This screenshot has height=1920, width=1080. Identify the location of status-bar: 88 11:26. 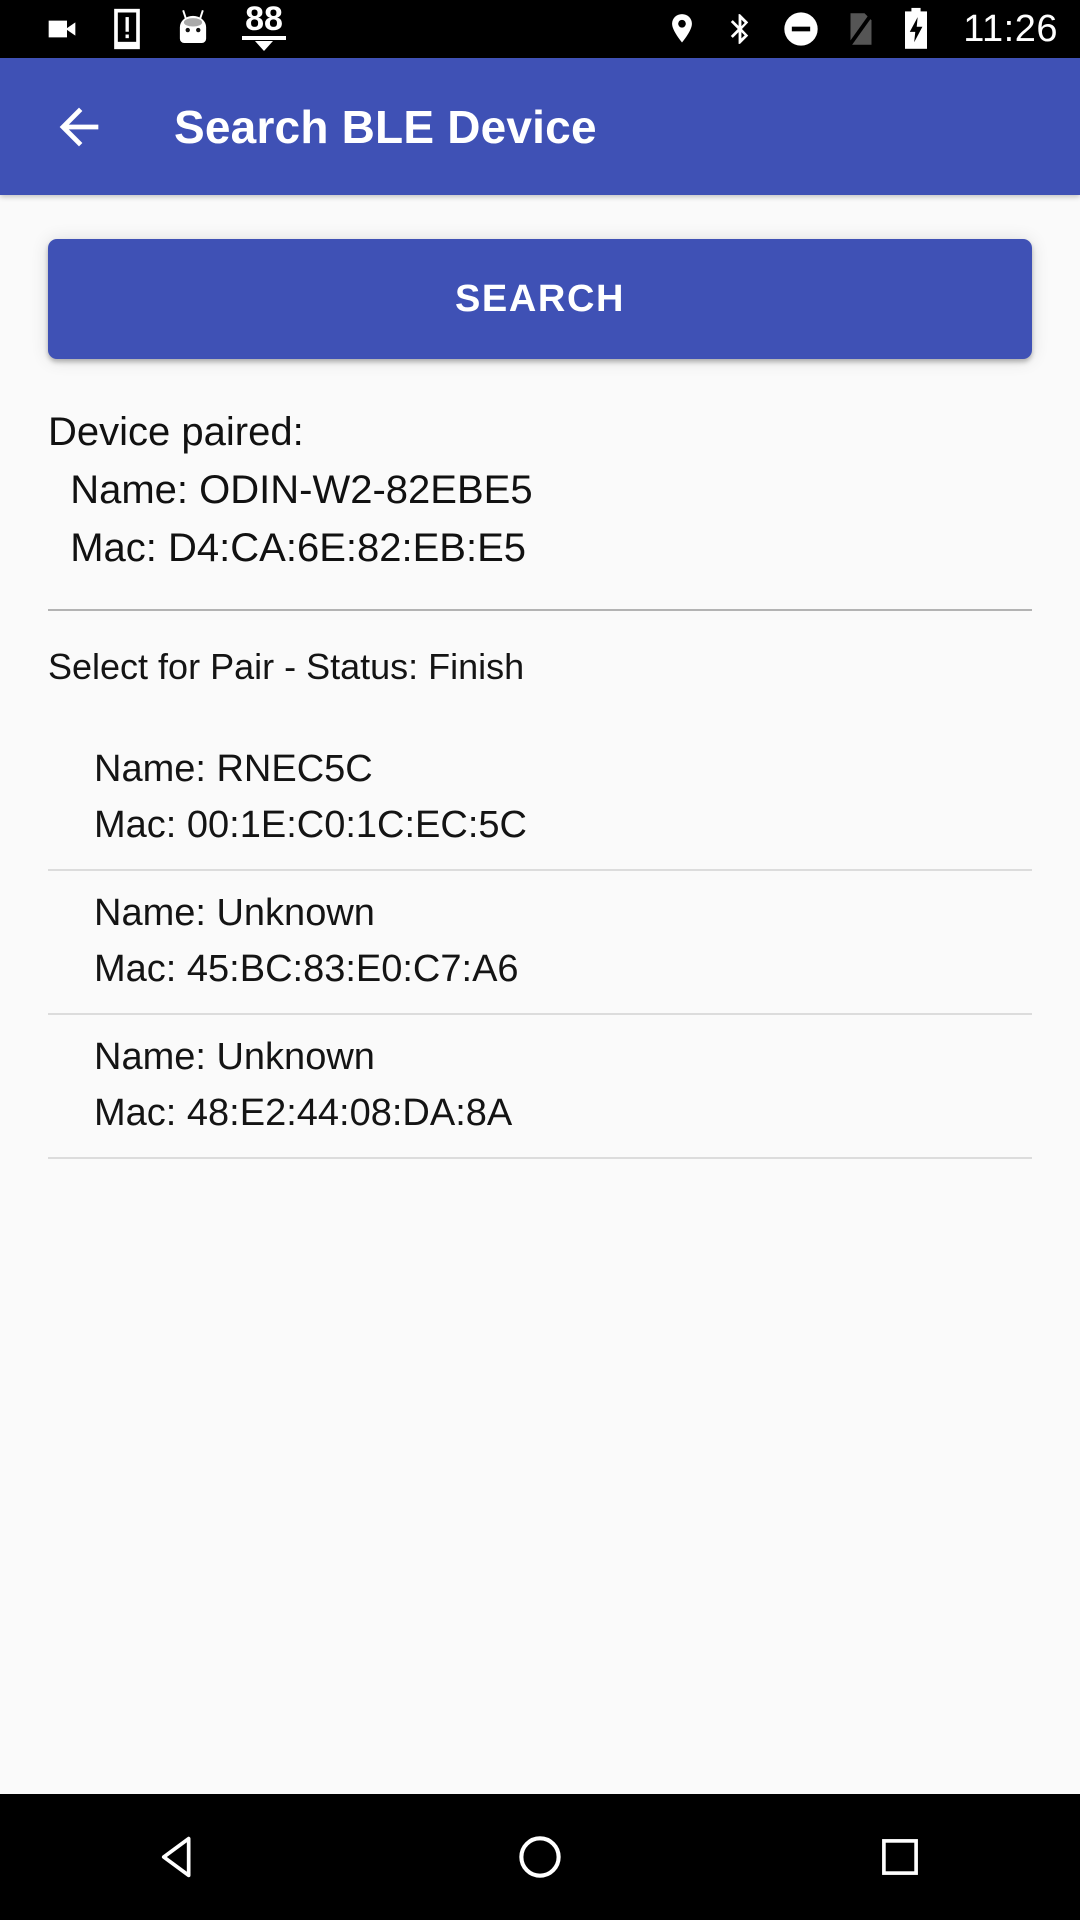
(540, 29).